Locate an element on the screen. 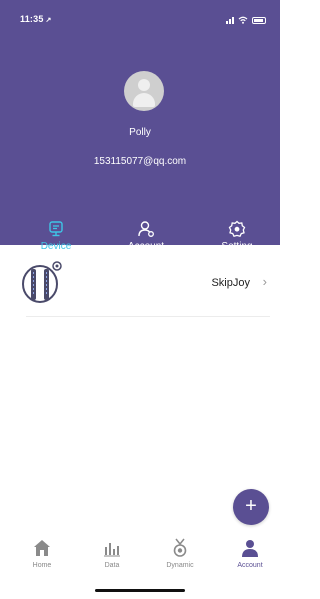  bottom-nav: Home Data Dynamic Account is located at coordinates (140, 563).